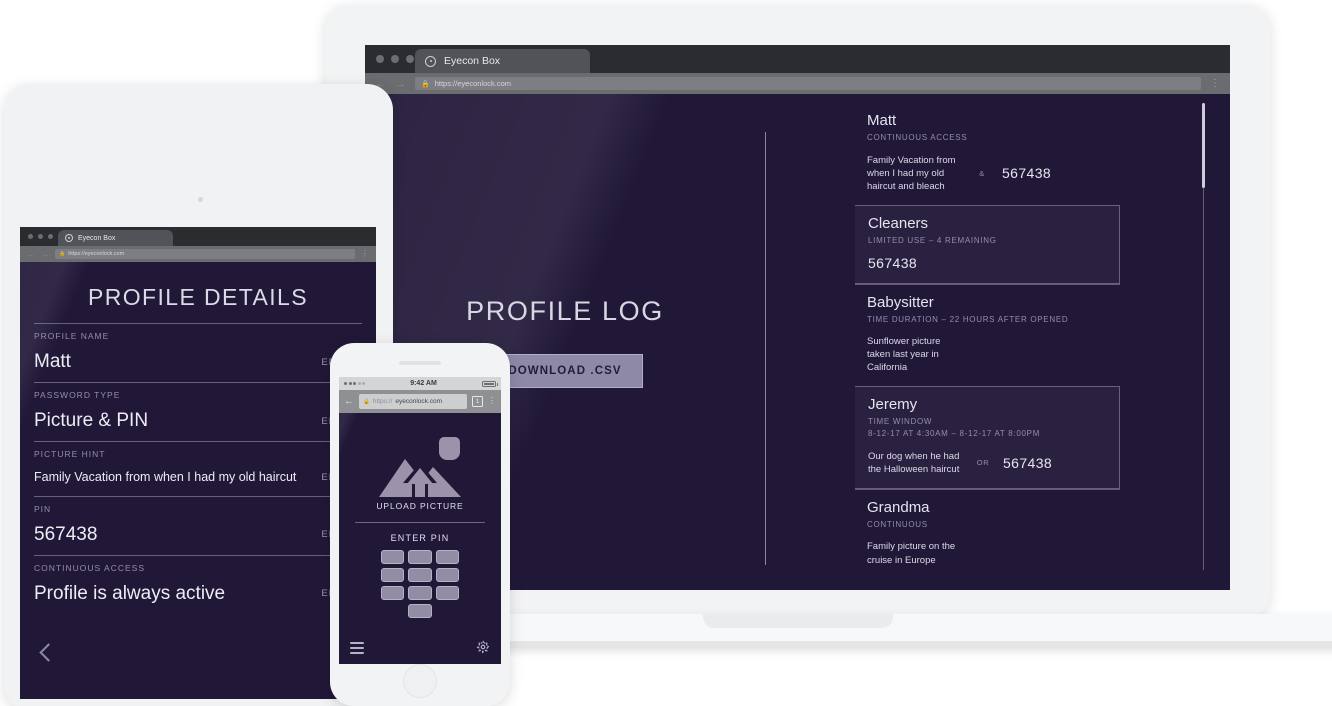 The width and height of the screenshot is (1332, 706). I want to click on phone-bottom-bar, so click(420, 649).